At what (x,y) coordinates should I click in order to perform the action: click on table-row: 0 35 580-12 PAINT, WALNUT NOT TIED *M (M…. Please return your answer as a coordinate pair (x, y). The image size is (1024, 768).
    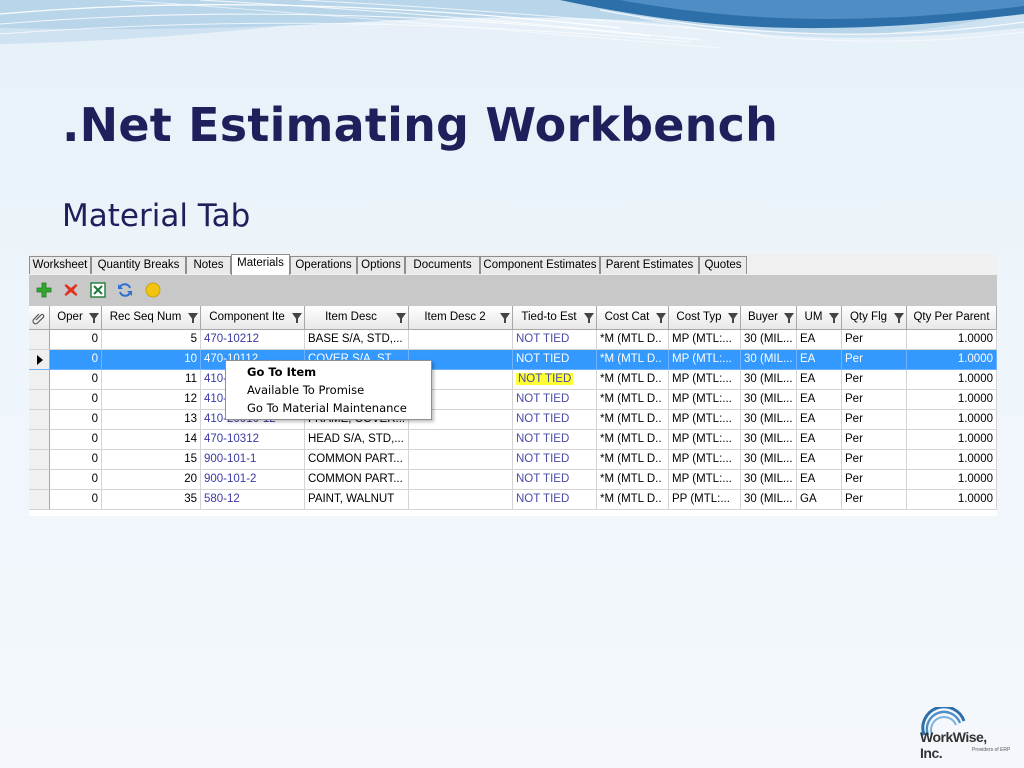
    Looking at the image, I should click on (513, 500).